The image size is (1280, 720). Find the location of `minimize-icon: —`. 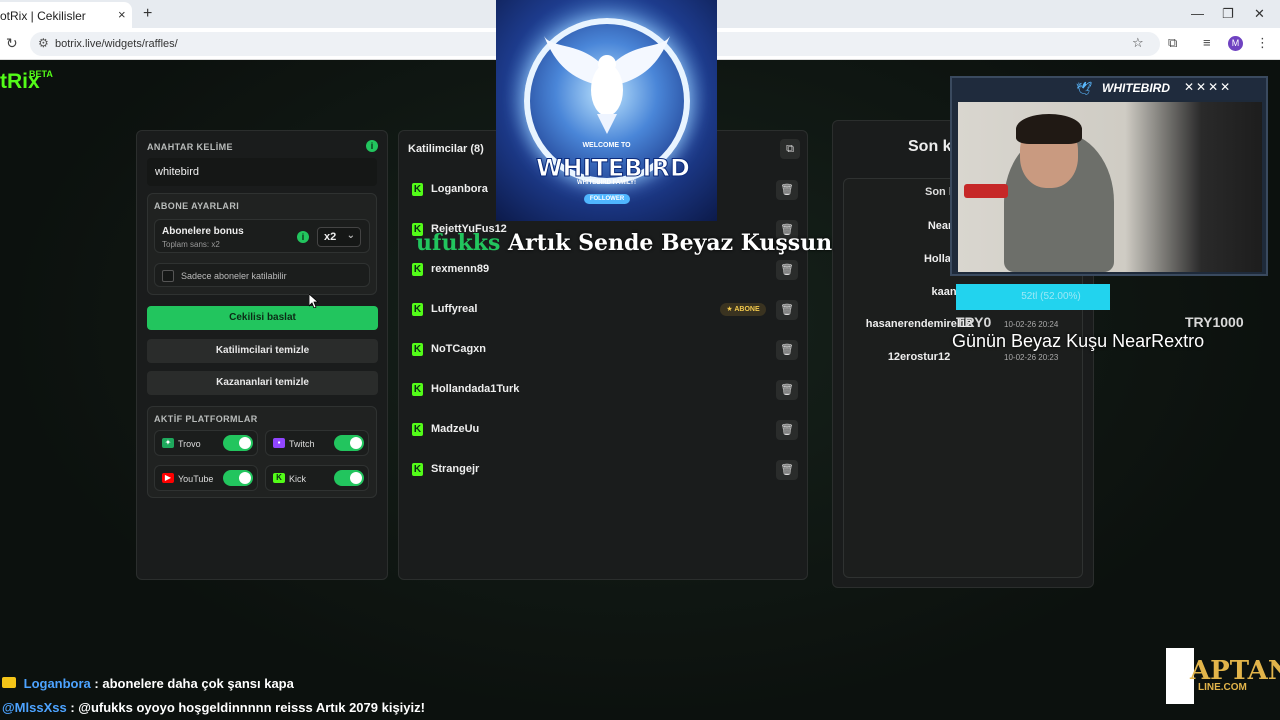

minimize-icon: — is located at coordinates (1197, 13).